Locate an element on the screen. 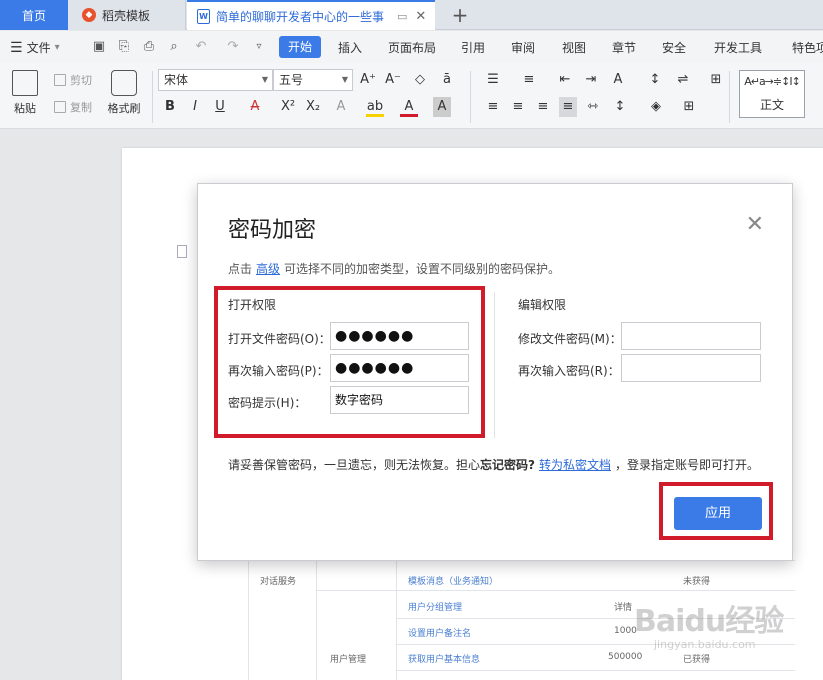 The image size is (823, 680). edit-password-field is located at coordinates (691, 336).